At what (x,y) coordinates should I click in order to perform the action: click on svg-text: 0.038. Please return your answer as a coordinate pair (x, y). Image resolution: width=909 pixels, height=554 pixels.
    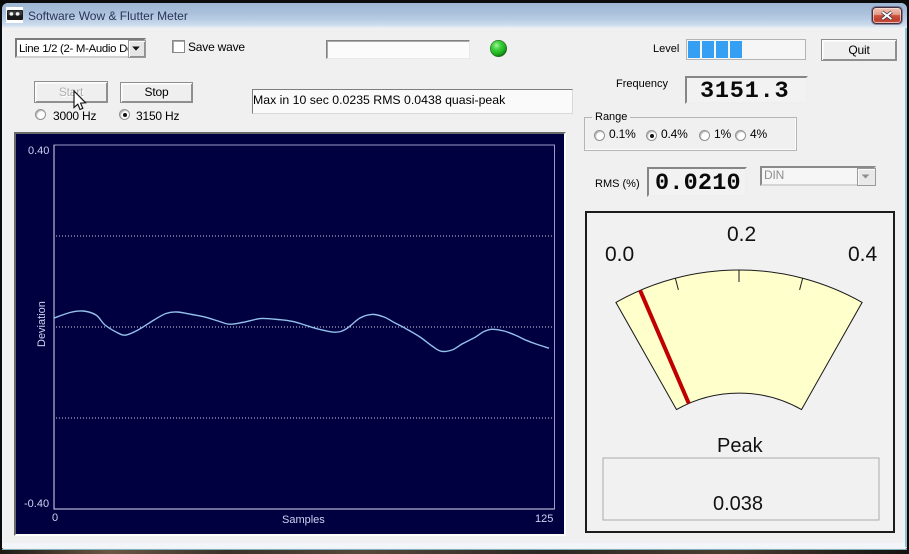
    Looking at the image, I should click on (738, 504).